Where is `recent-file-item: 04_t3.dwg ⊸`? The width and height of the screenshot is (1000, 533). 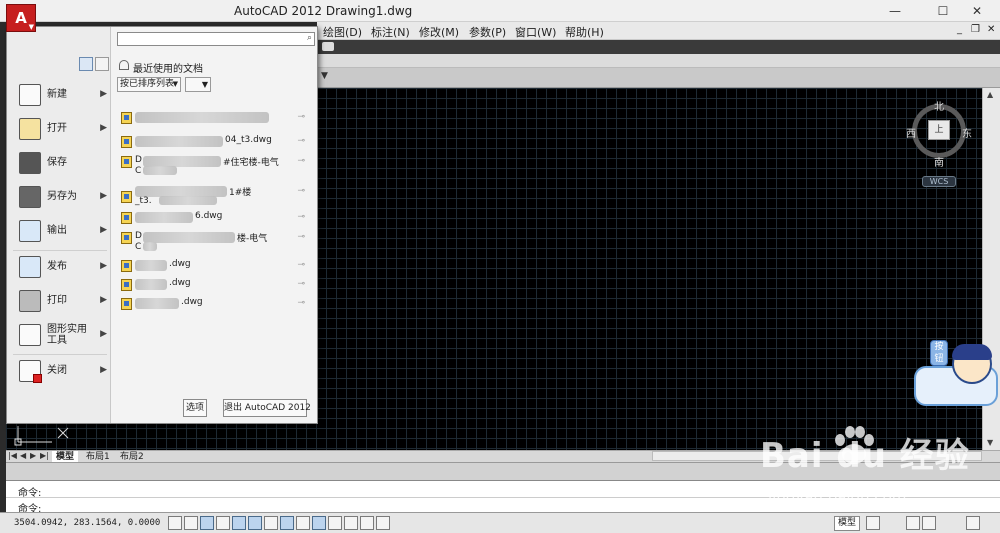
recent-file-item: 04_t3.dwg ⊸ is located at coordinates (212, 142).